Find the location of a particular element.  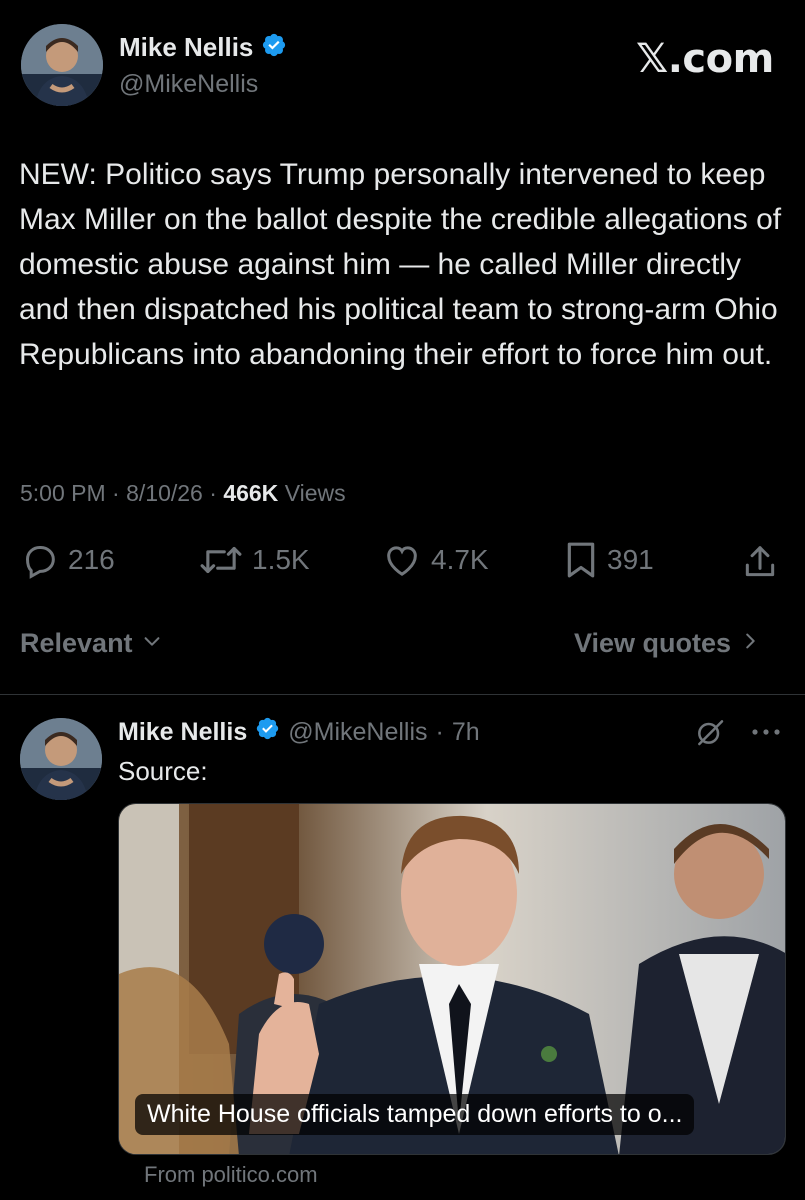

repost-button: 1.5K is located at coordinates (254, 560).